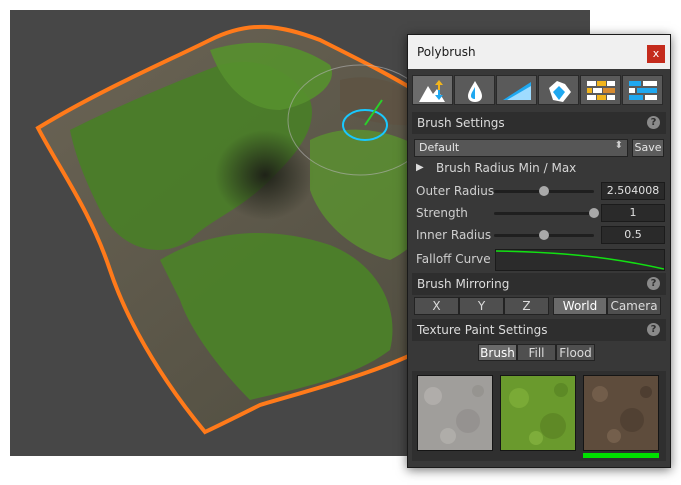  I want to click on mirror-axis-toggles: X Y Z World Camera, so click(537, 306).